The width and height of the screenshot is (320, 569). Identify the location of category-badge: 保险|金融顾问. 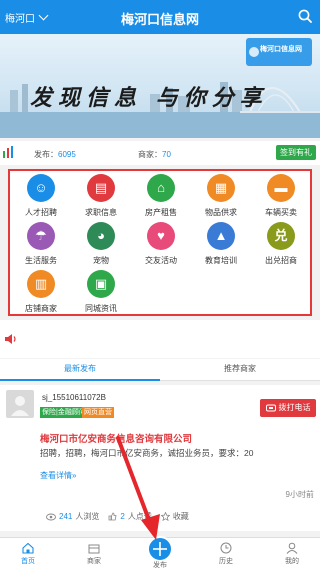
(64, 412).